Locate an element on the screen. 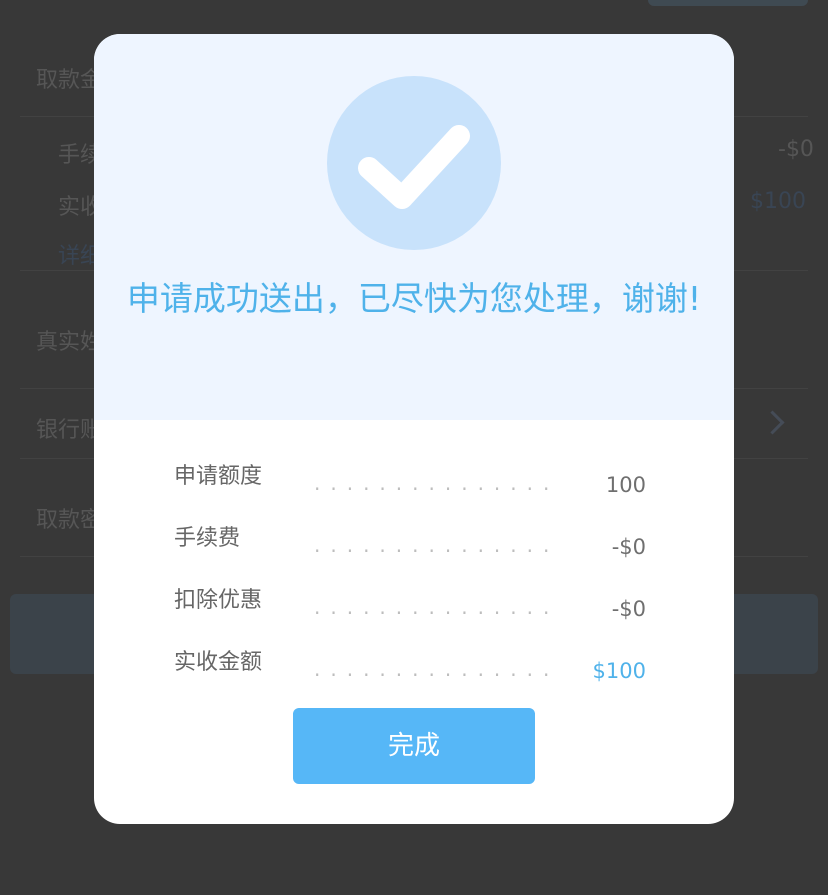 The width and height of the screenshot is (828, 895). detail-row-fee: 手续费 ............... -$0 is located at coordinates (410, 544).